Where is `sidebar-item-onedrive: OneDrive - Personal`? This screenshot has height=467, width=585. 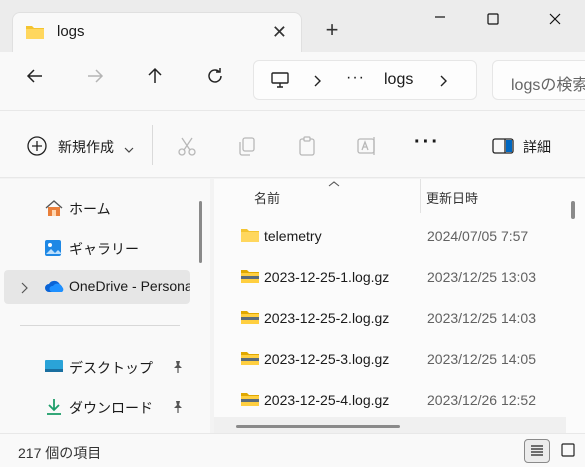
sidebar-item-onedrive: OneDrive - Personal is located at coordinates (97, 287).